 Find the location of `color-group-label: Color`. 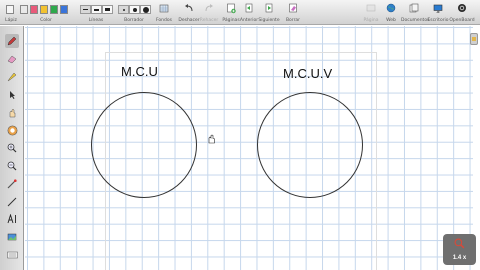

color-group-label: Color is located at coordinates (46, 20).